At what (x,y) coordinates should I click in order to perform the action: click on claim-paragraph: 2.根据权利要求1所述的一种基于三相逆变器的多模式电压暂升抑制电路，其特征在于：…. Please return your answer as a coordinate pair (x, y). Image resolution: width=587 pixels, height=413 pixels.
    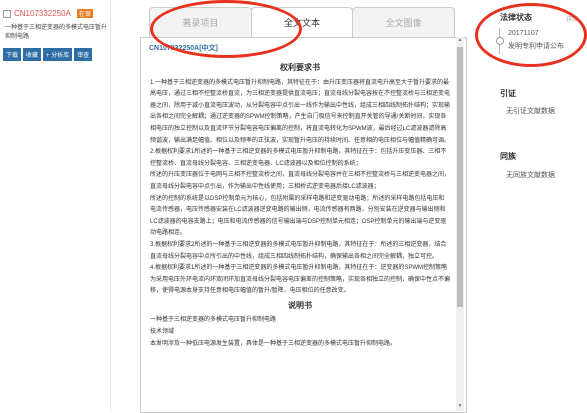
    Looking at the image, I should click on (298, 158).